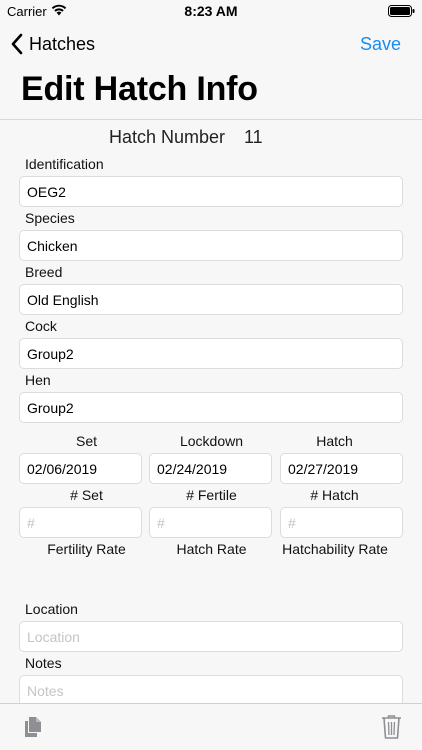  I want to click on divider, so click(211, 119).